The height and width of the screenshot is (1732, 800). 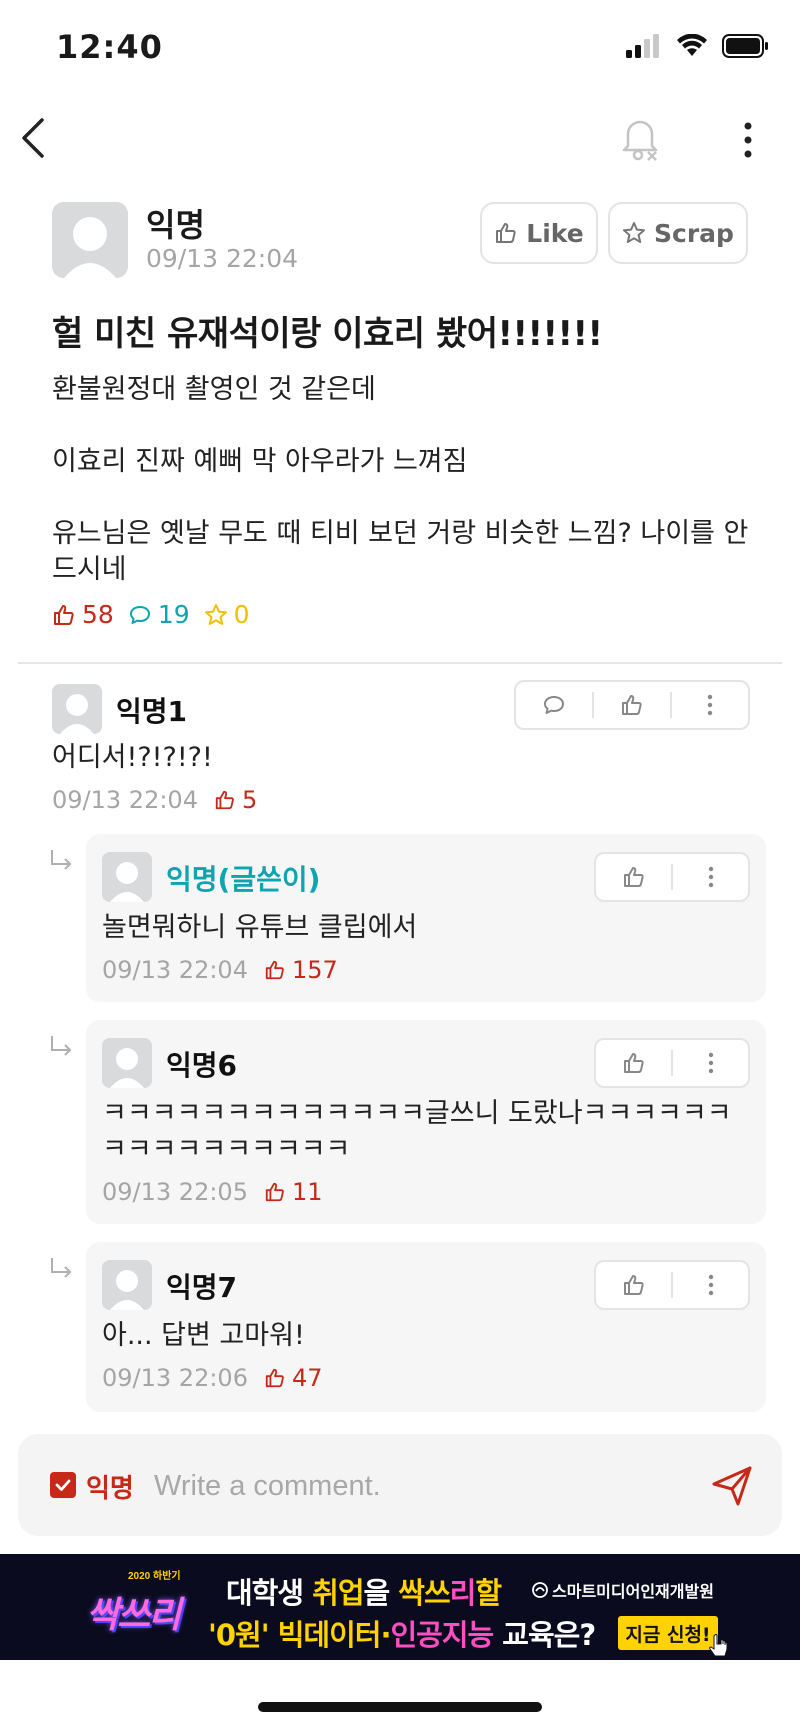 I want to click on scrap-button: Scrap, so click(x=678, y=233).